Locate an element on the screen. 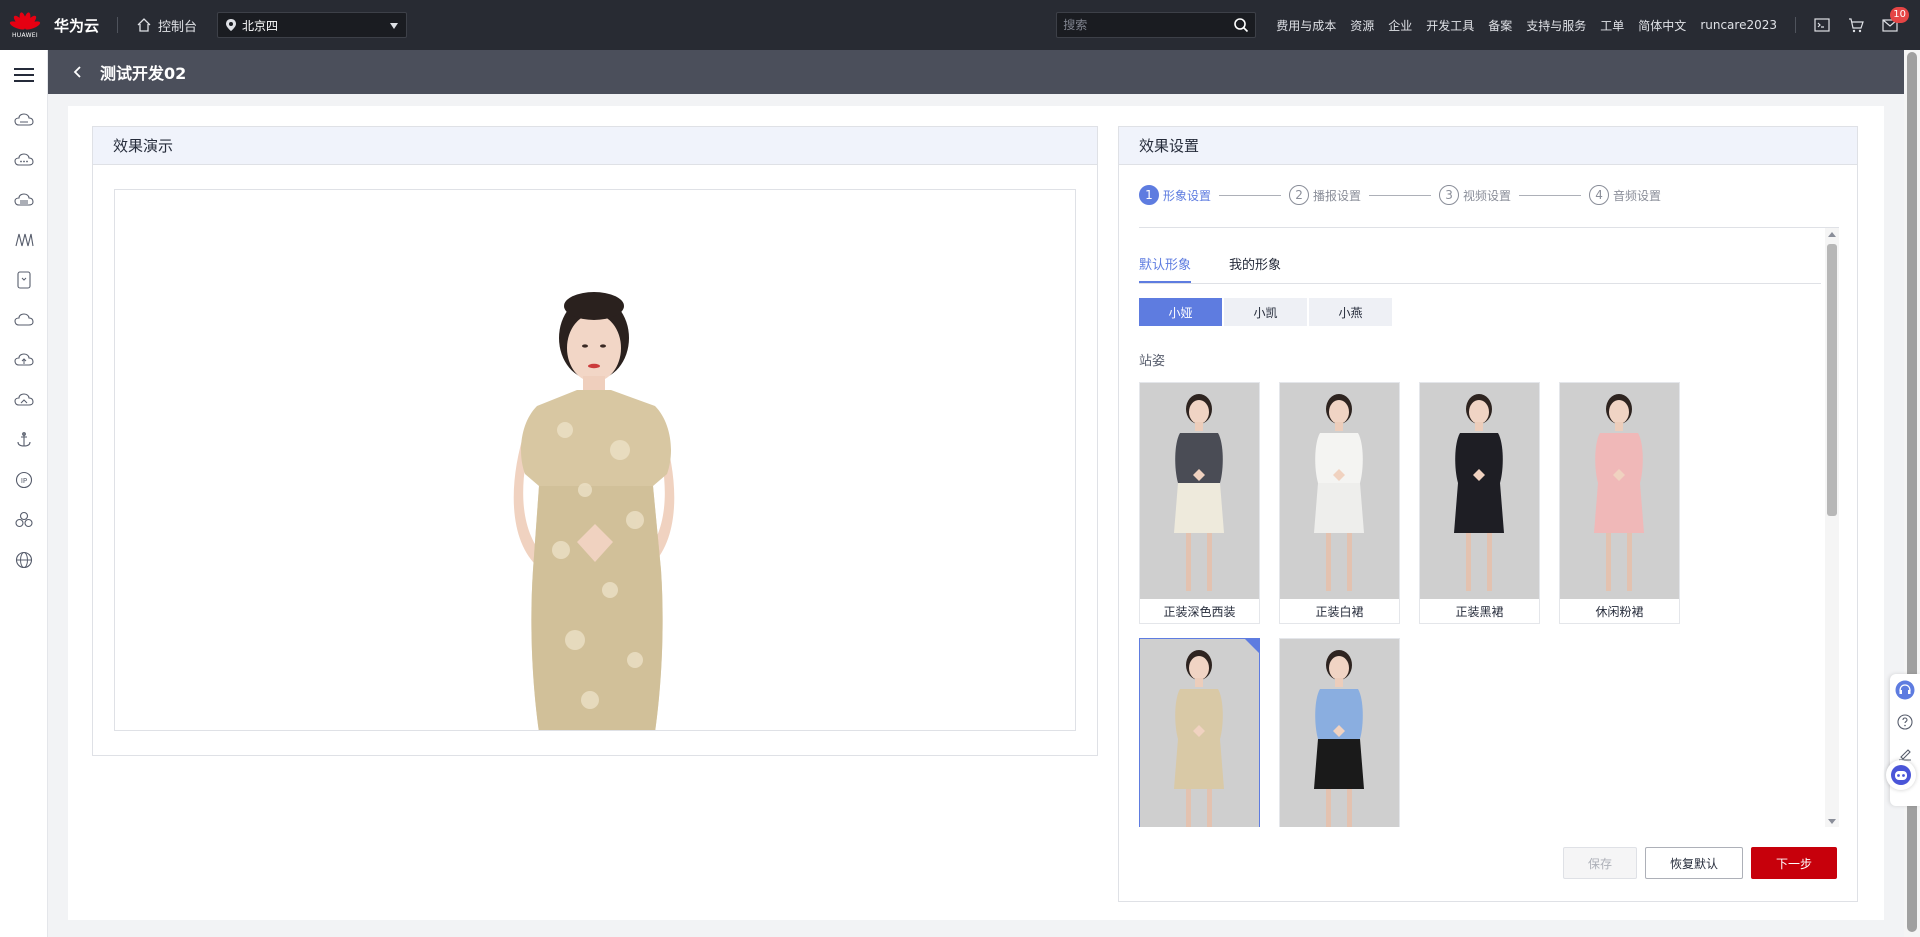 The height and width of the screenshot is (937, 1920). assistant-robot-button is located at coordinates (1901, 775).